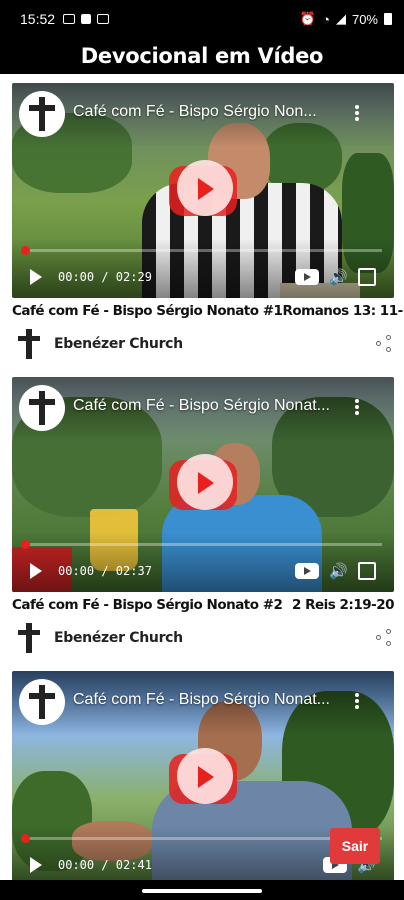 The image size is (404, 900). I want to click on system-status: ⏰ ◔ ◢ 70%, so click(346, 19).